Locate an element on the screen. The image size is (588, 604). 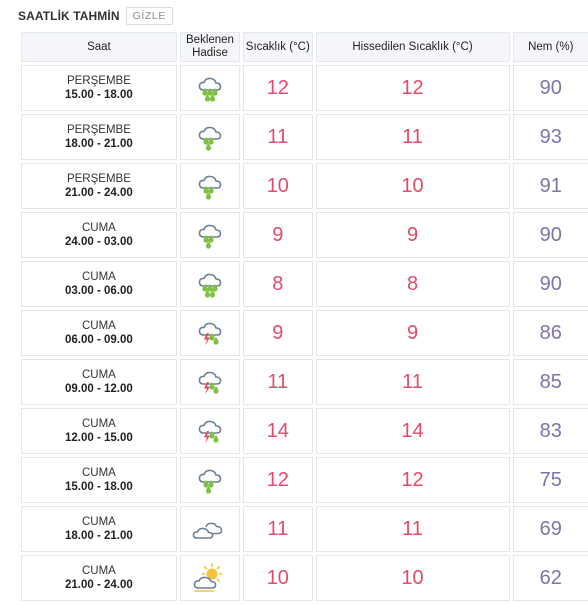
humidity-cell: 86 is located at coordinates (550, 333).